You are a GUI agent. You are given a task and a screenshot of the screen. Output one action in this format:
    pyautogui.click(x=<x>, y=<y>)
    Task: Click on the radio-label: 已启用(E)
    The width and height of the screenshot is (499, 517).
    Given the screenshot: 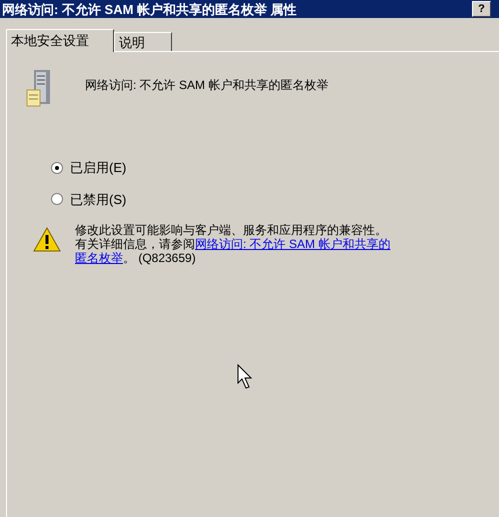 What is the action you would take?
    pyautogui.click(x=98, y=168)
    